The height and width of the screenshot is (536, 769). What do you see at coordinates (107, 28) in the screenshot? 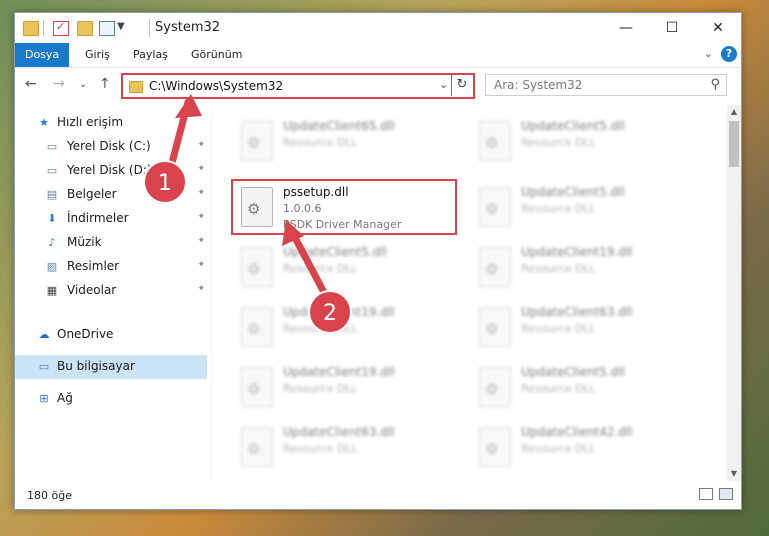
I see `customize-quick-access-icon` at bounding box center [107, 28].